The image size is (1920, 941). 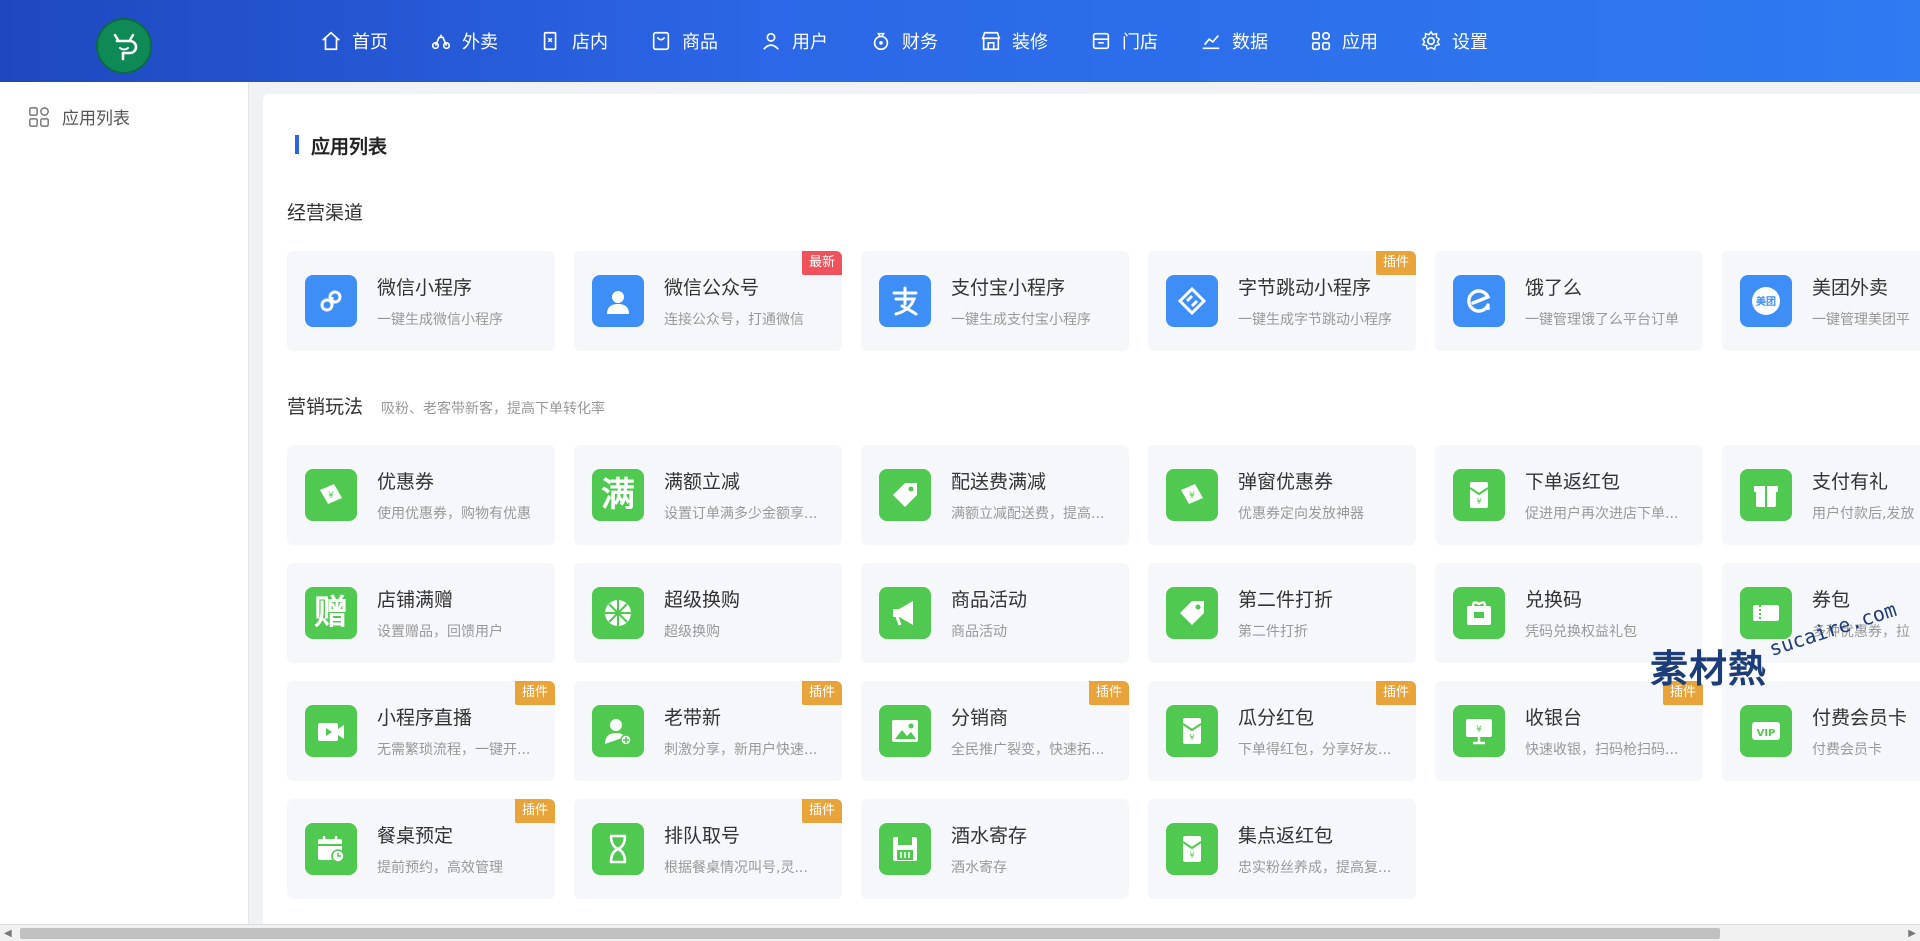 I want to click on app-card: 微信小程序一键生成微信小程序, so click(x=421, y=301).